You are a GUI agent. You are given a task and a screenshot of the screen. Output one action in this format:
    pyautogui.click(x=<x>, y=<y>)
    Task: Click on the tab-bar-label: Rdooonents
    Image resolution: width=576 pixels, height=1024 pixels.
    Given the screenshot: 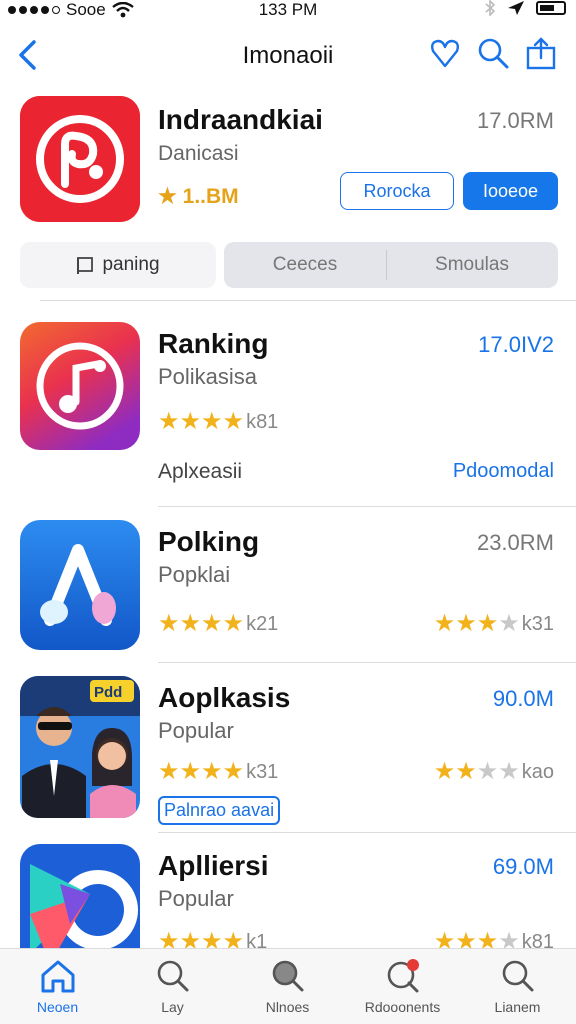 What is the action you would take?
    pyautogui.click(x=402, y=1007)
    